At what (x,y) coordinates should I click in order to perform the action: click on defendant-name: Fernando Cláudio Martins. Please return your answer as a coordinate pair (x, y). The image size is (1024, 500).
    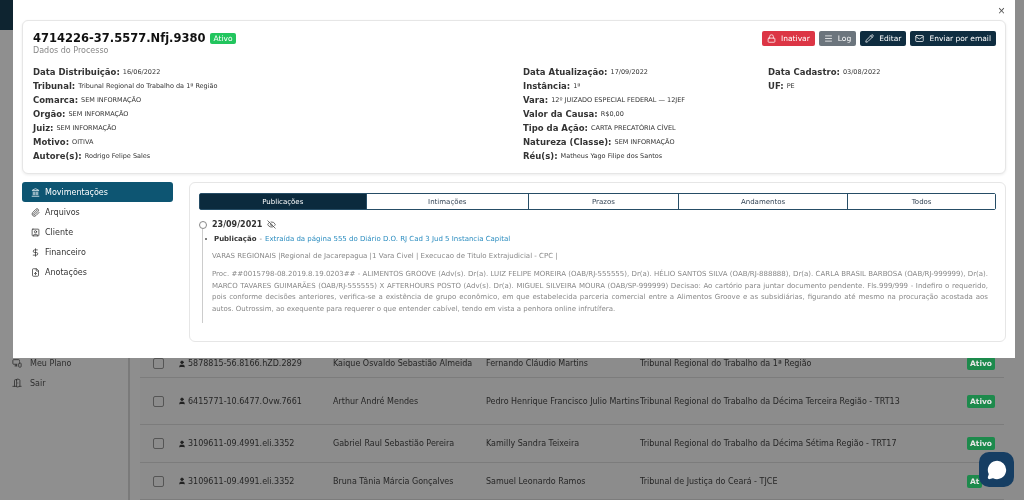
    Looking at the image, I should click on (537, 363).